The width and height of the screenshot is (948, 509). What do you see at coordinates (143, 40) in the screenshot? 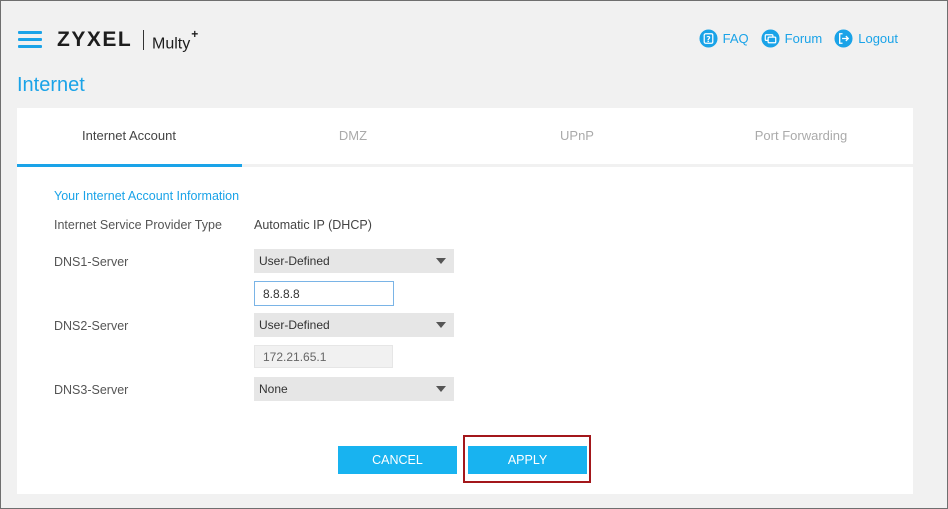
I see `brand-divider` at bounding box center [143, 40].